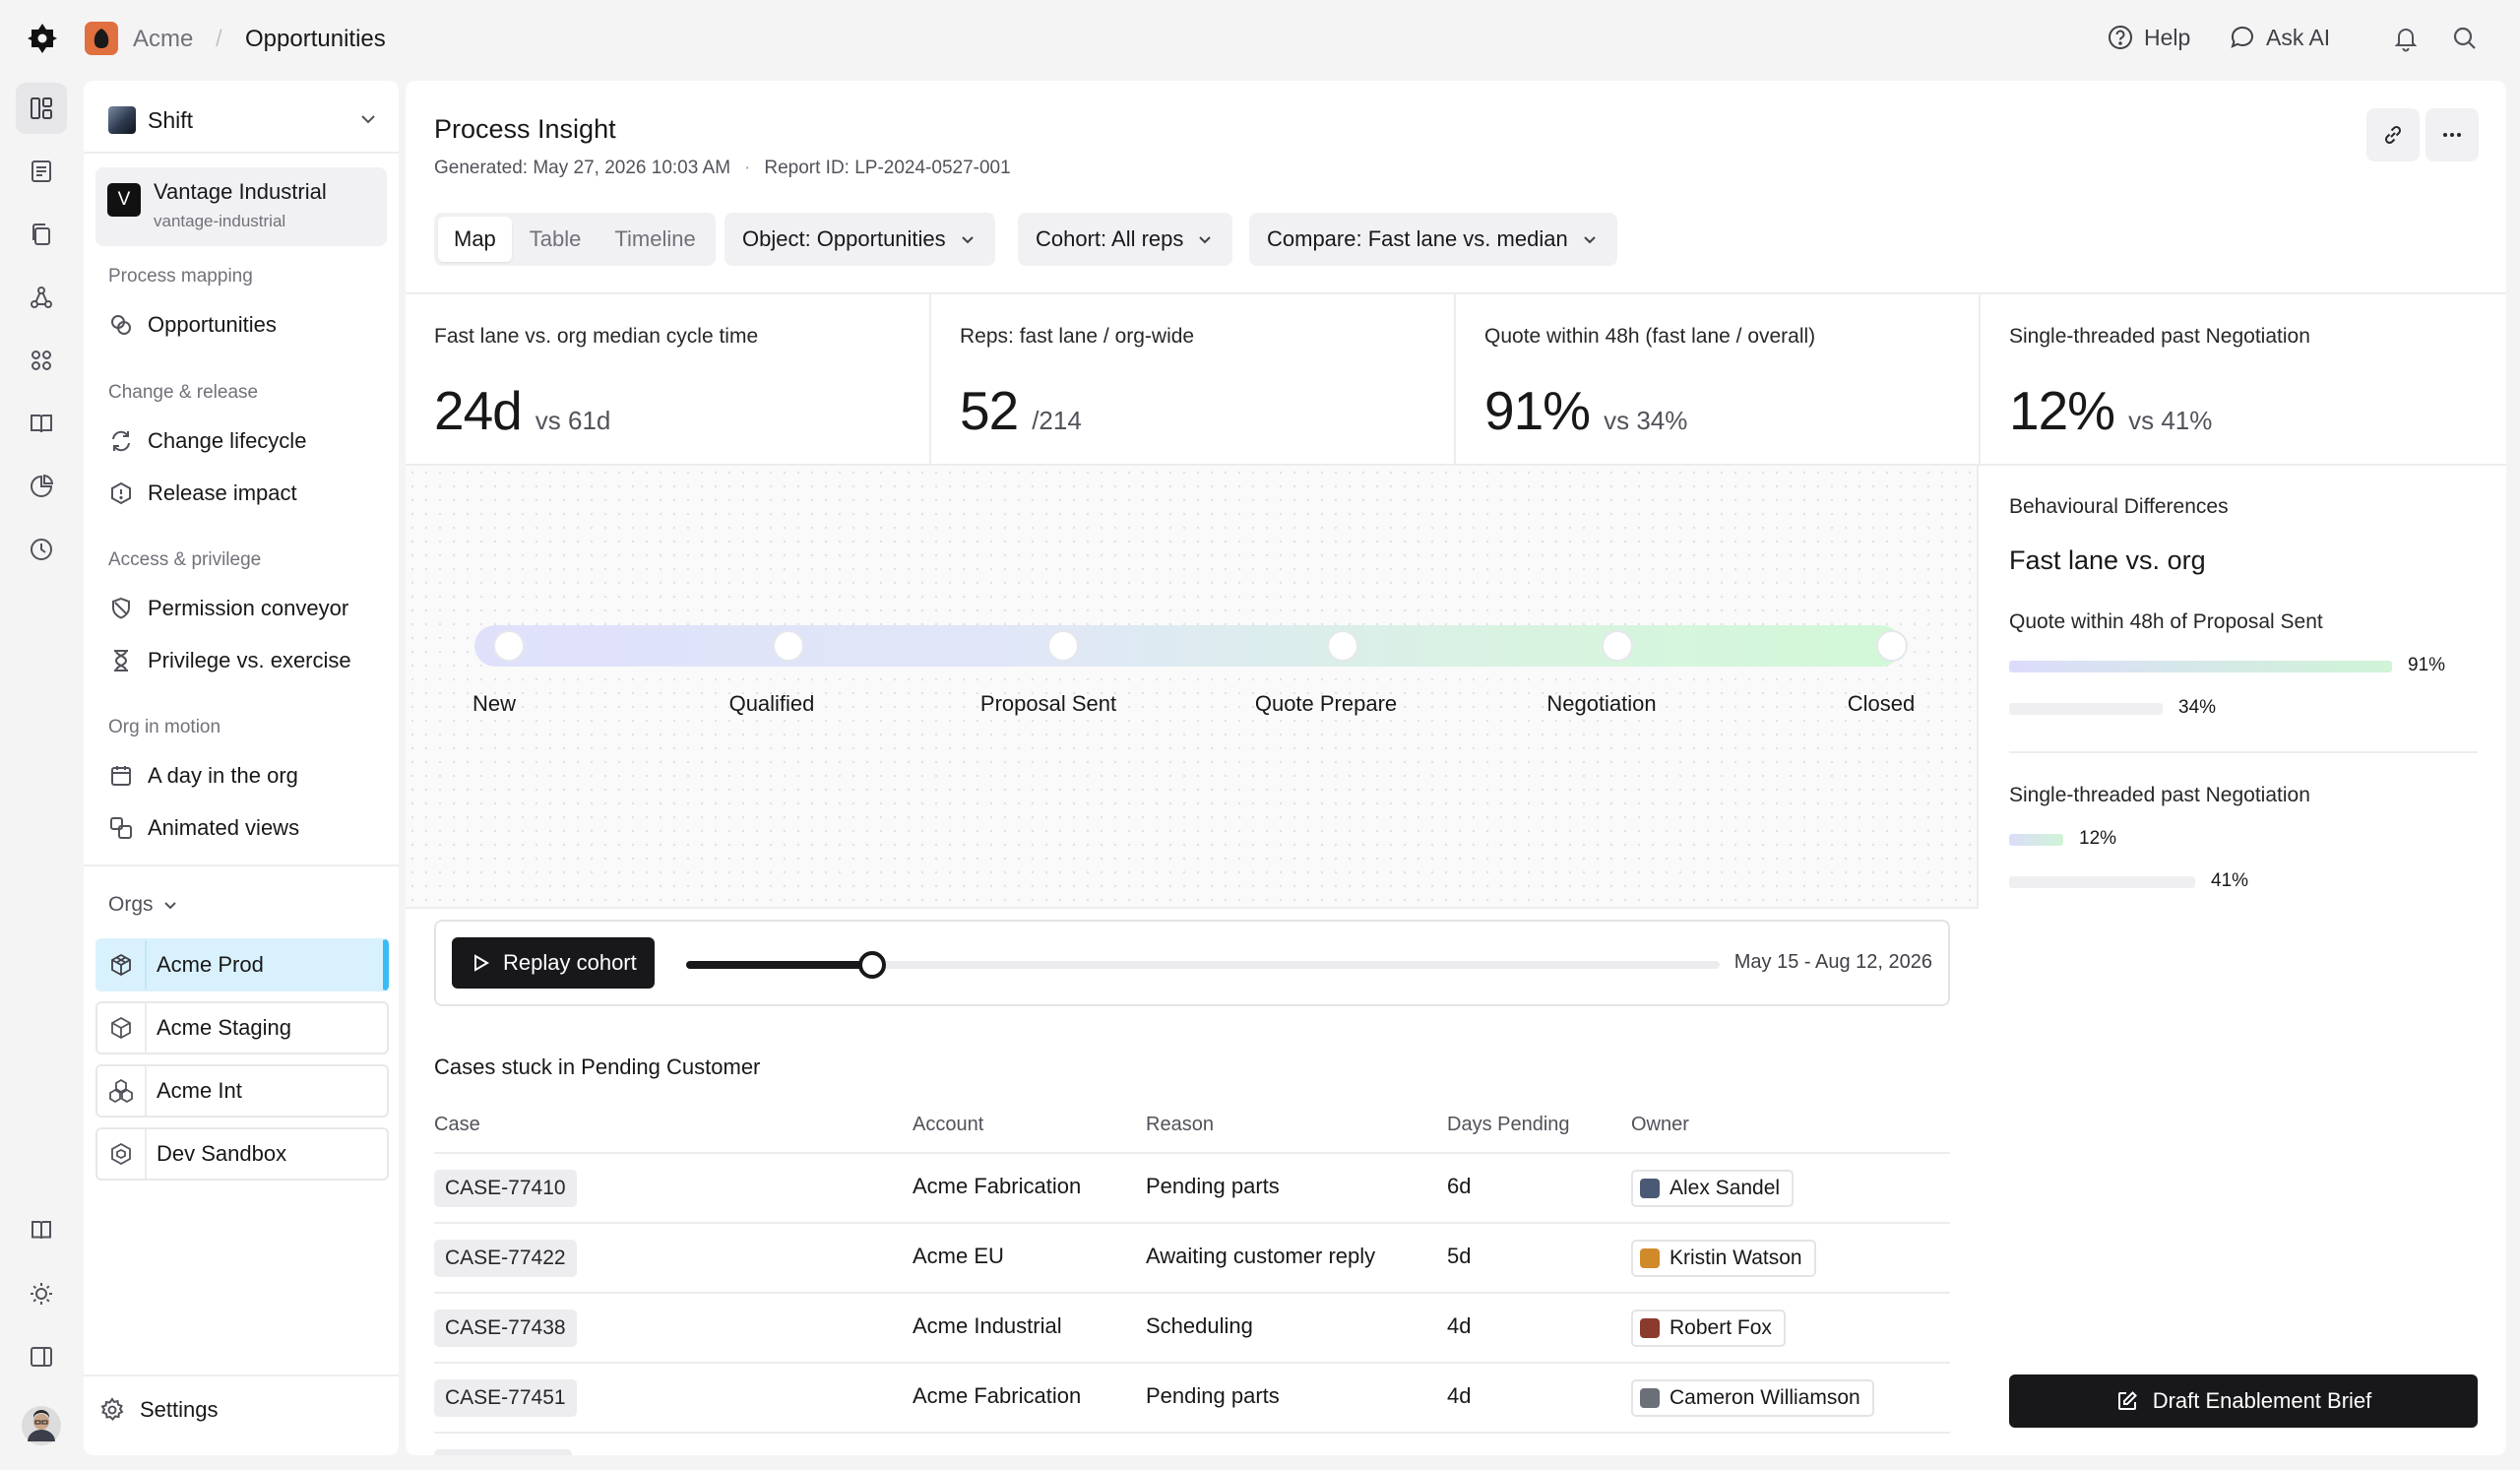 Image resolution: width=2520 pixels, height=1470 pixels. Describe the element at coordinates (241, 206) in the screenshot. I see `org-card: V Vantage Industrial vantage-industrial` at that location.